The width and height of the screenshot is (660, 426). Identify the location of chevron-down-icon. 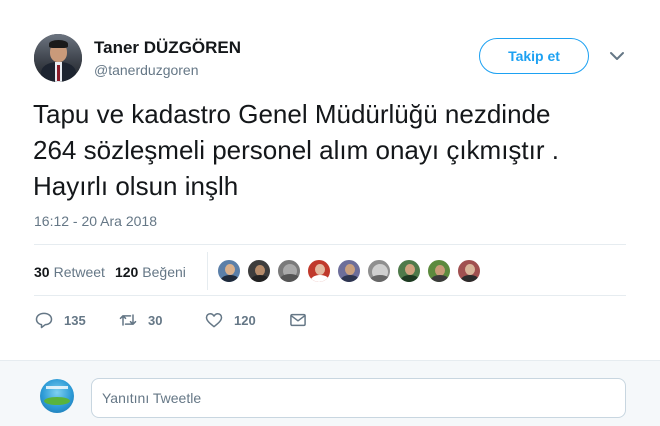
(617, 56).